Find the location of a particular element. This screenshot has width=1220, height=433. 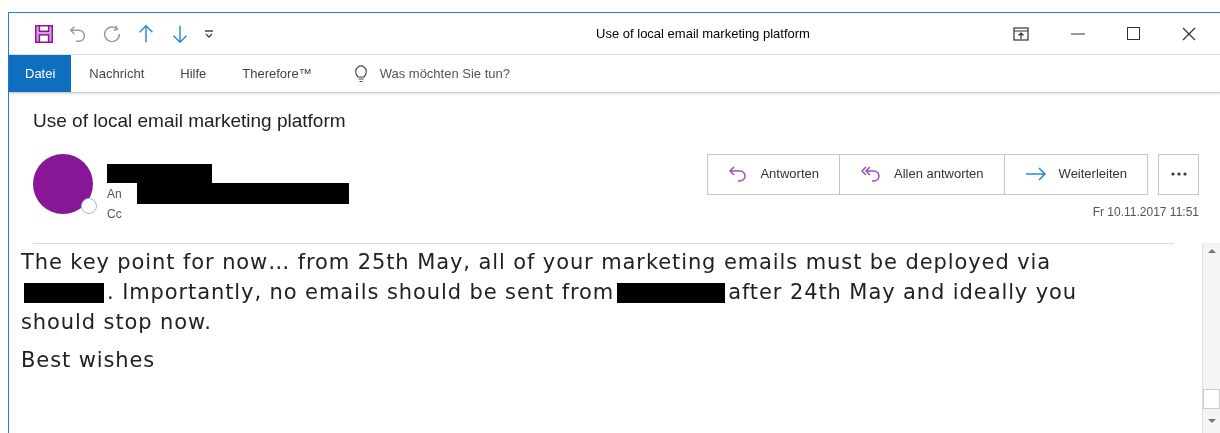

message-text: after 24th May and ideally you is located at coordinates (903, 292).